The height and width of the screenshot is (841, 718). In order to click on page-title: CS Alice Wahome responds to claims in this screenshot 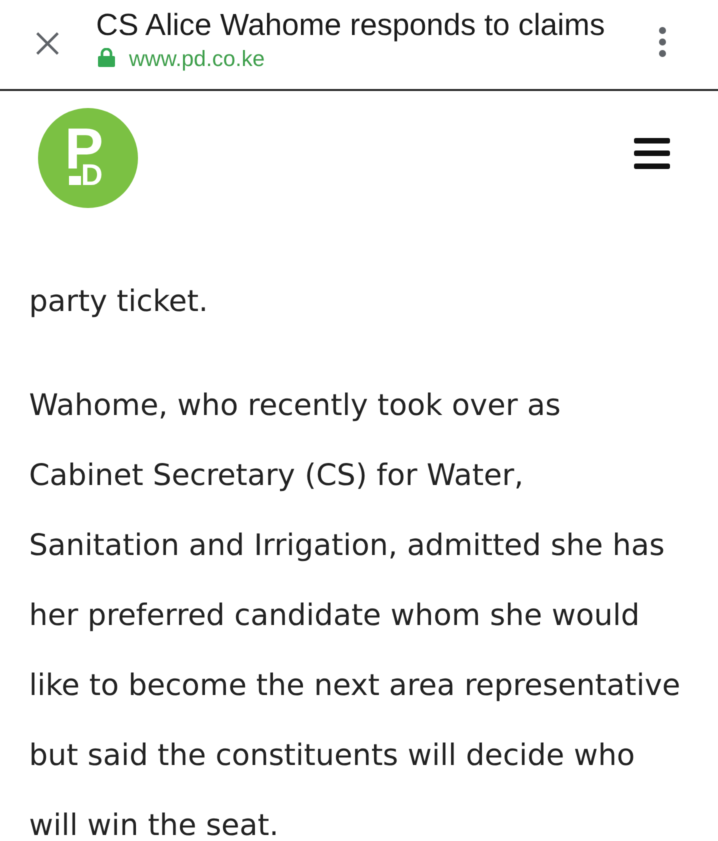, I will do `click(350, 25)`.